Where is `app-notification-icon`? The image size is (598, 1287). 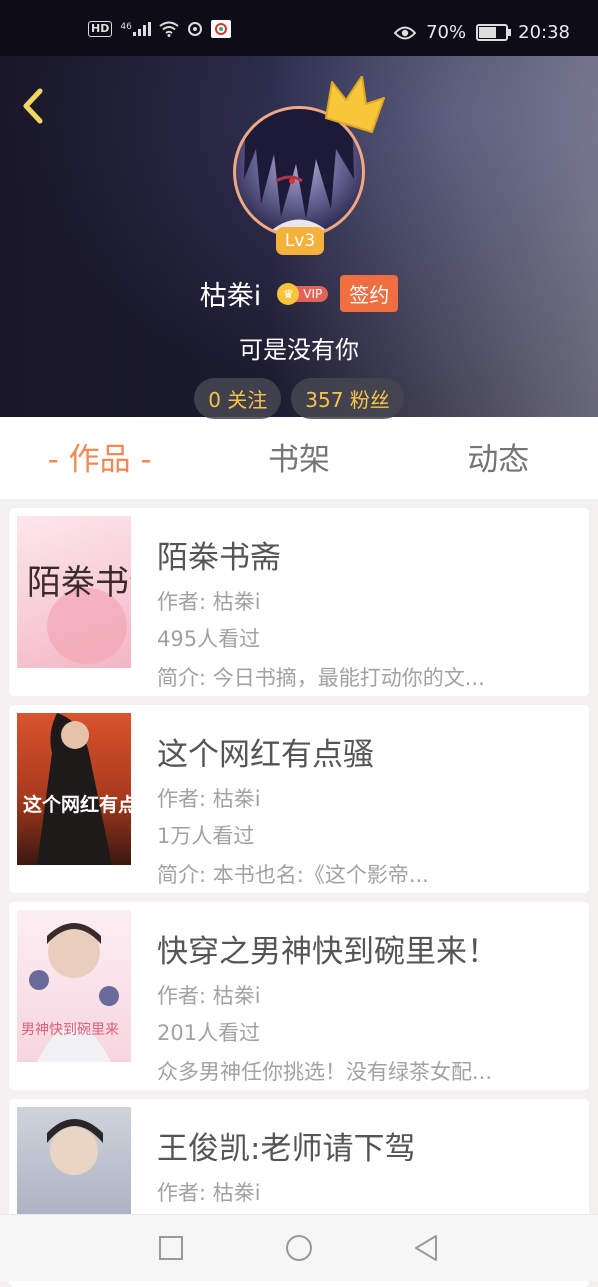
app-notification-icon is located at coordinates (220, 29).